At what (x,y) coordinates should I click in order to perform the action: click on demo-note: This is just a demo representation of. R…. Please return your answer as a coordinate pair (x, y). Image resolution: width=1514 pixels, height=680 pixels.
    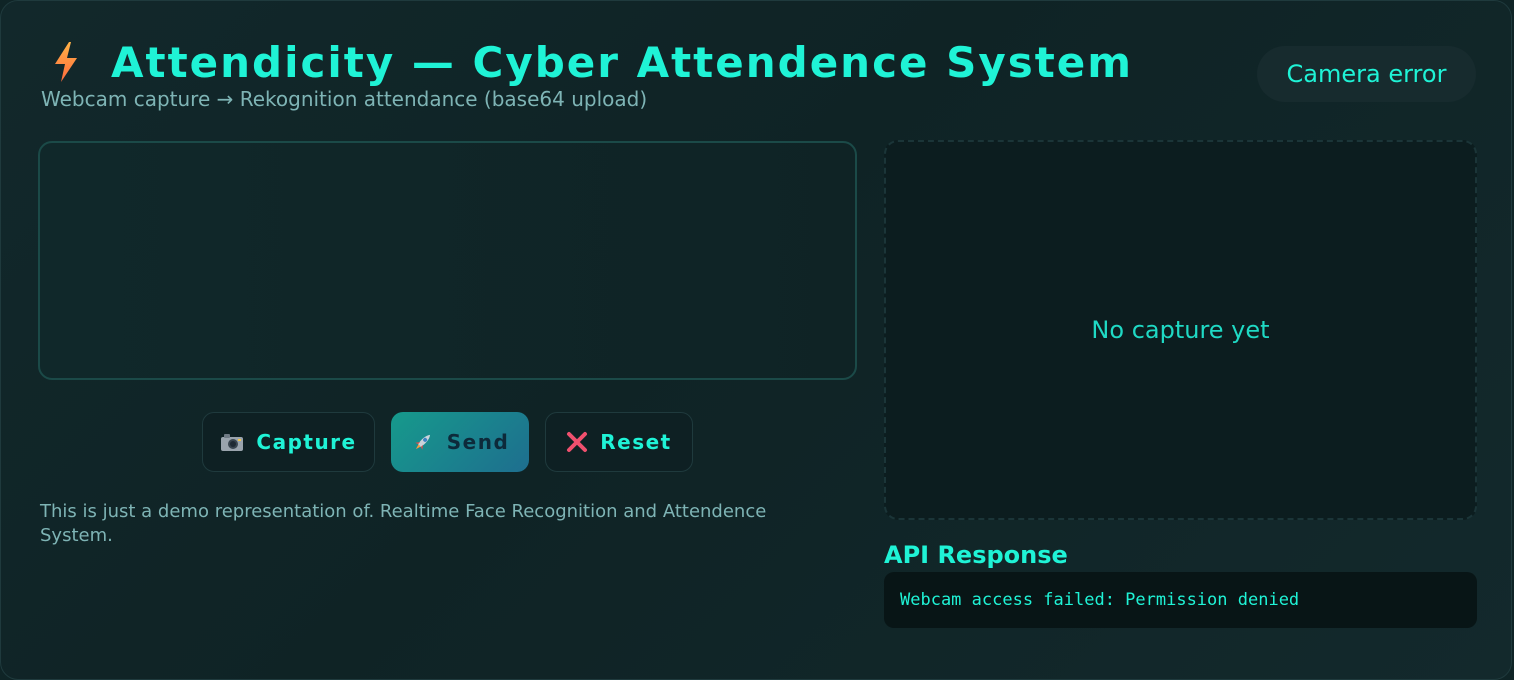
    Looking at the image, I should click on (403, 523).